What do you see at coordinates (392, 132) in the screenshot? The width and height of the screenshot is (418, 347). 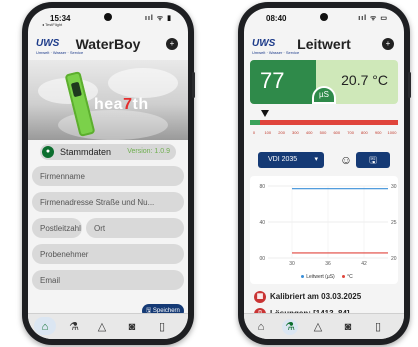 I see `scale-tick-label: 1000` at bounding box center [392, 132].